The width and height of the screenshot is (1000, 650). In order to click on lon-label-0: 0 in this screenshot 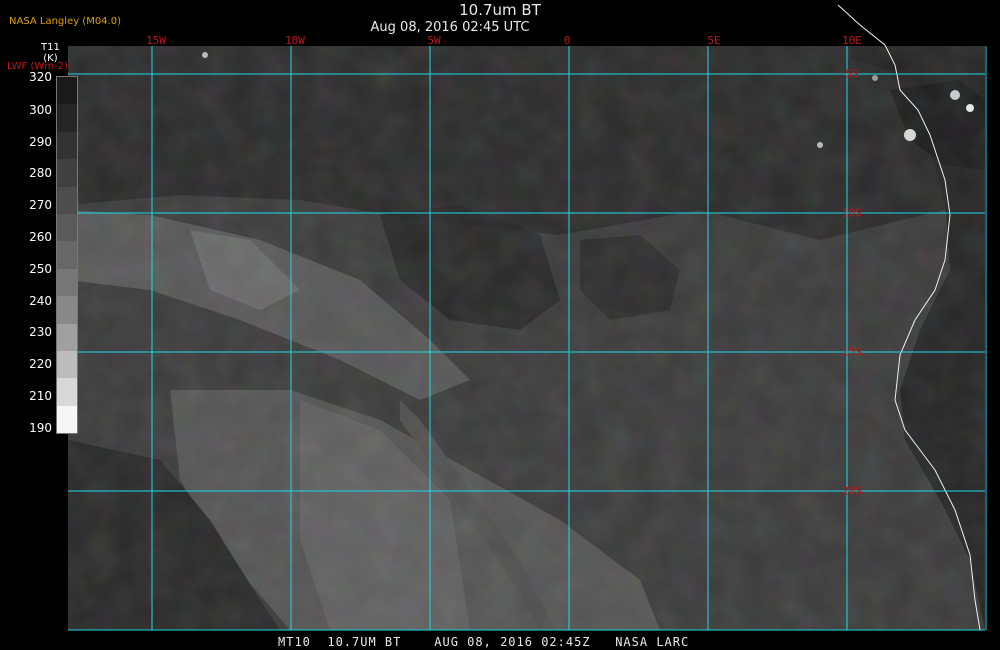, I will do `click(567, 40)`.